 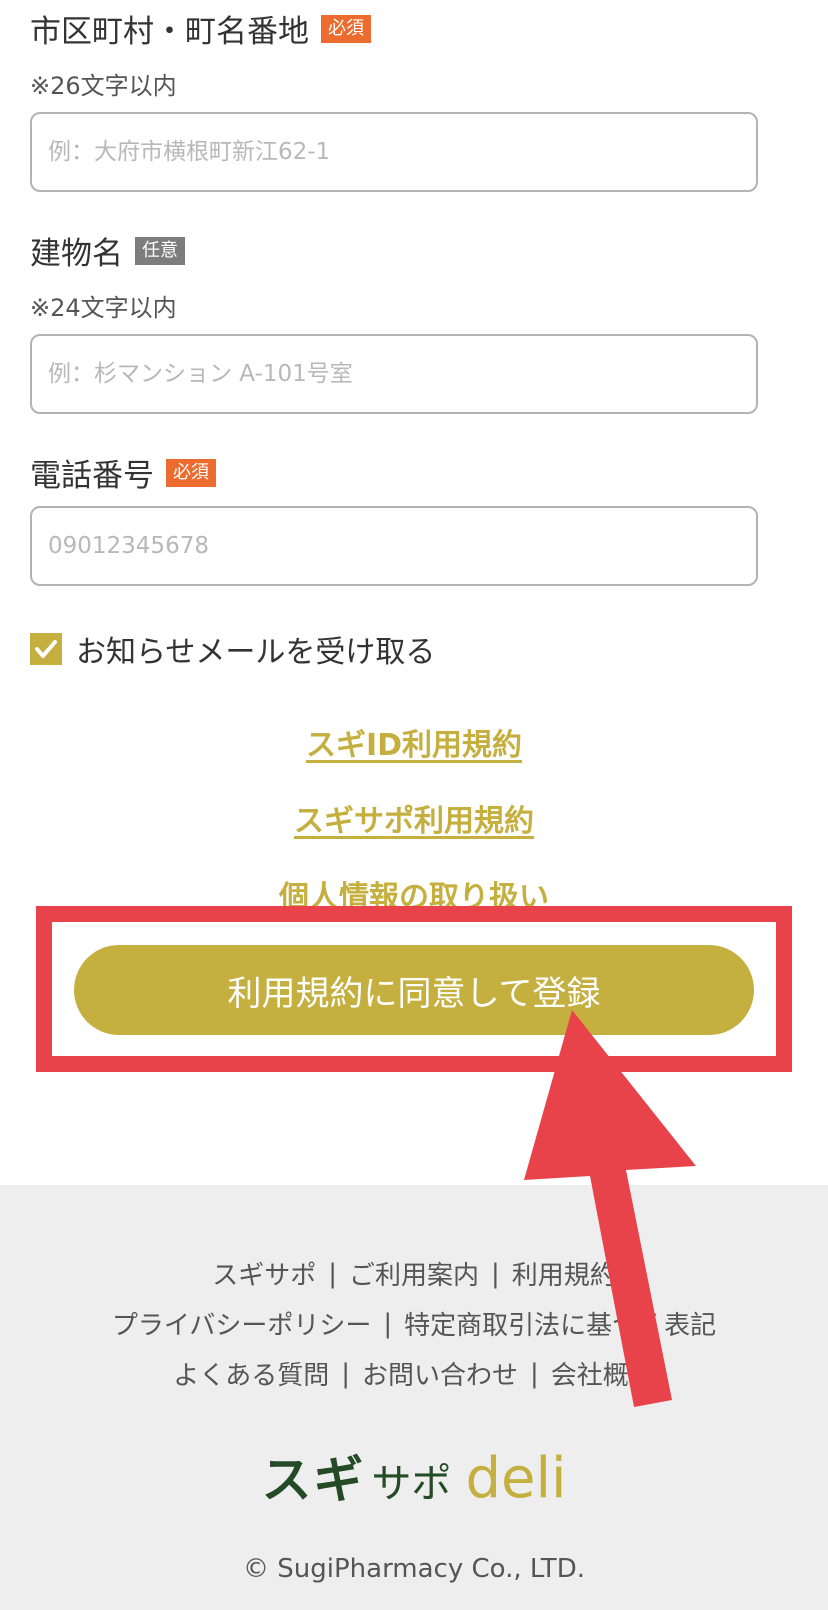 I want to click on footer-link-terms: 利用規約, so click(x=564, y=1273).